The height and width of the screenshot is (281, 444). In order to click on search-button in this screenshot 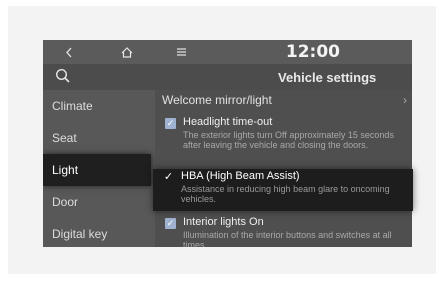, I will do `click(65, 77)`.